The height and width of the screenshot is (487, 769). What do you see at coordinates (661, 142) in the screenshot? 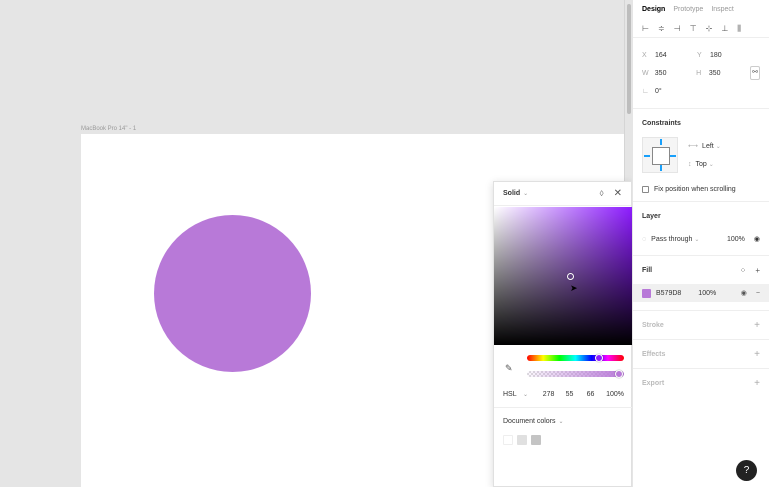
I see `constraint-top-line` at bounding box center [661, 142].